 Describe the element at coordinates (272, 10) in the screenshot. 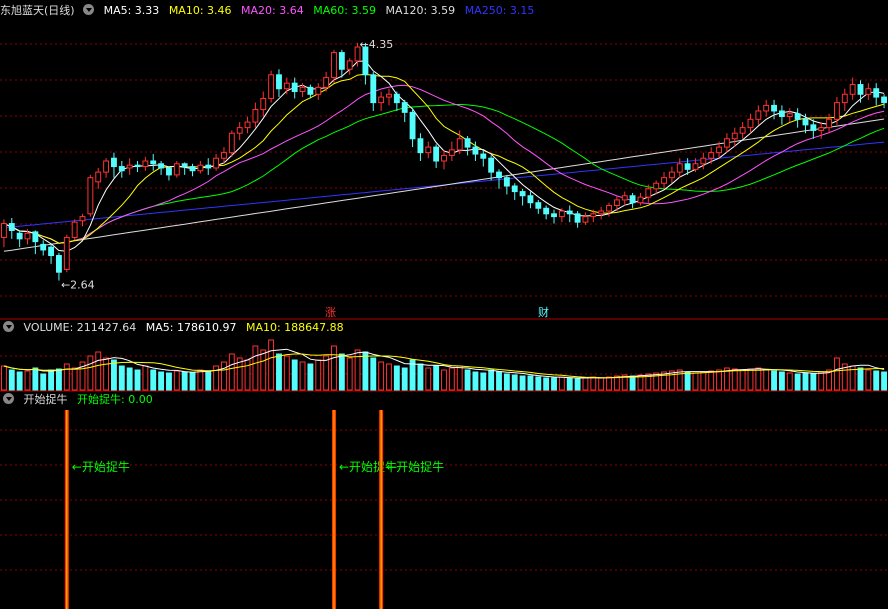

I see `ma20-label: MA20: 3.64` at that location.